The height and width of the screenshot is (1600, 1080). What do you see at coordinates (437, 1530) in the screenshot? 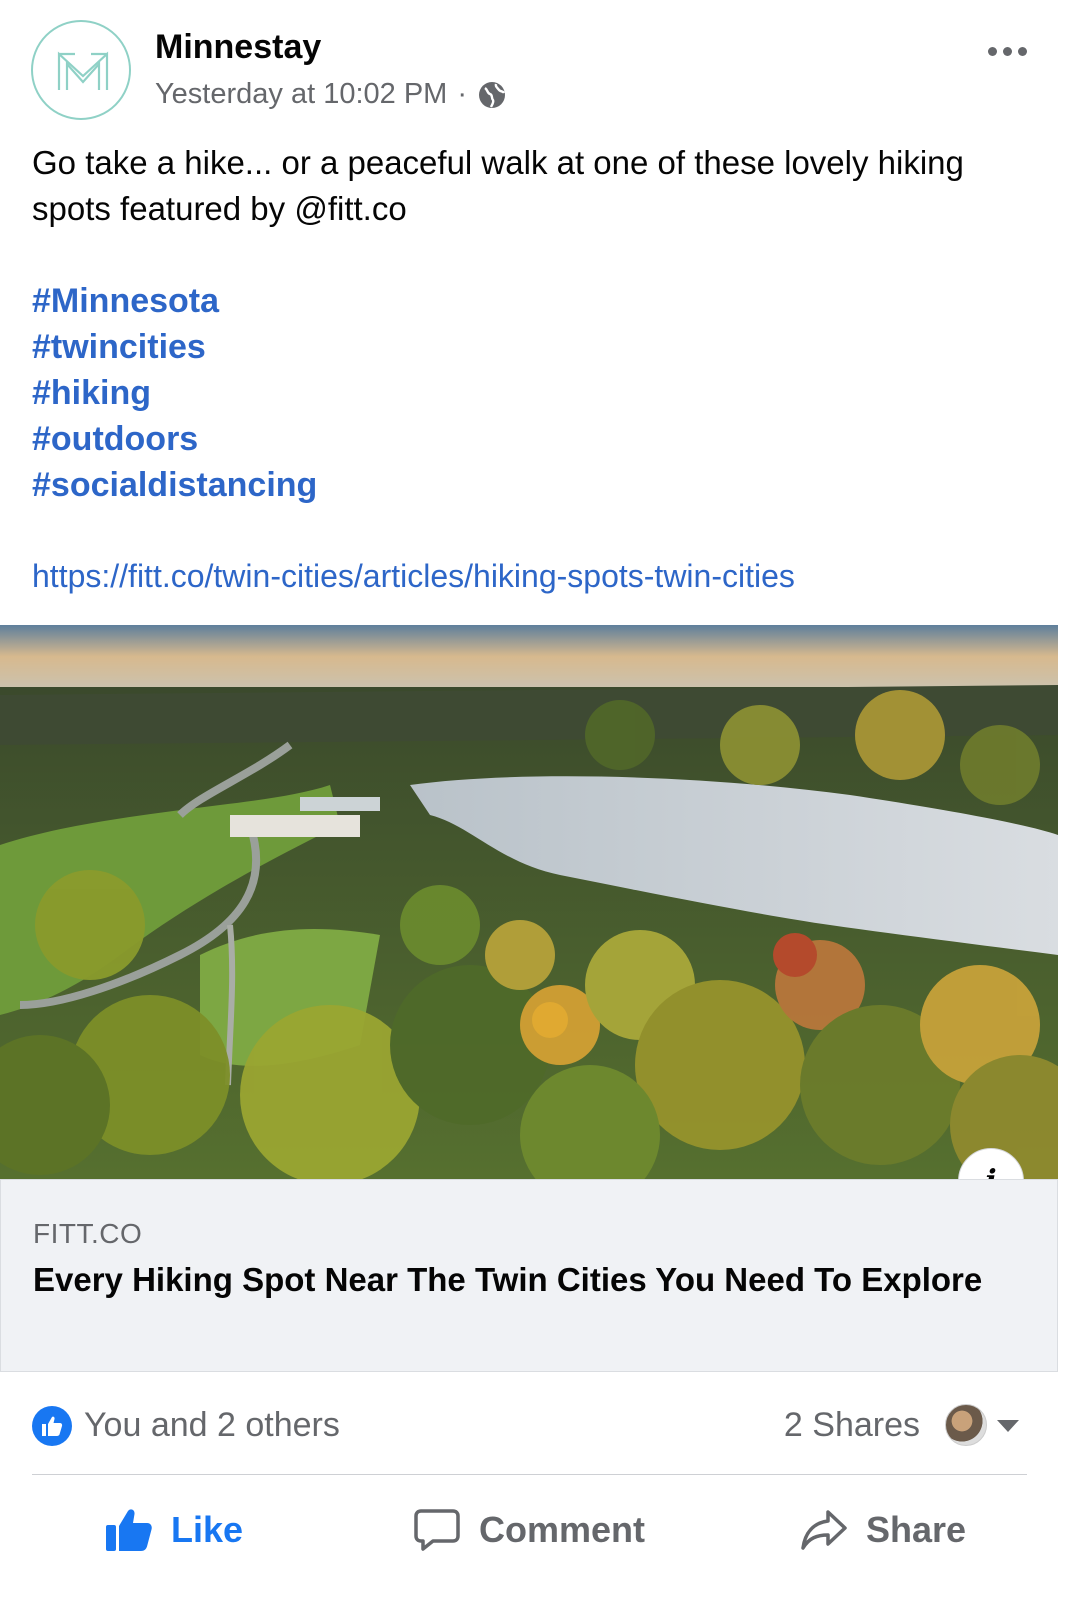
I see `comment-bubble-icon` at bounding box center [437, 1530].